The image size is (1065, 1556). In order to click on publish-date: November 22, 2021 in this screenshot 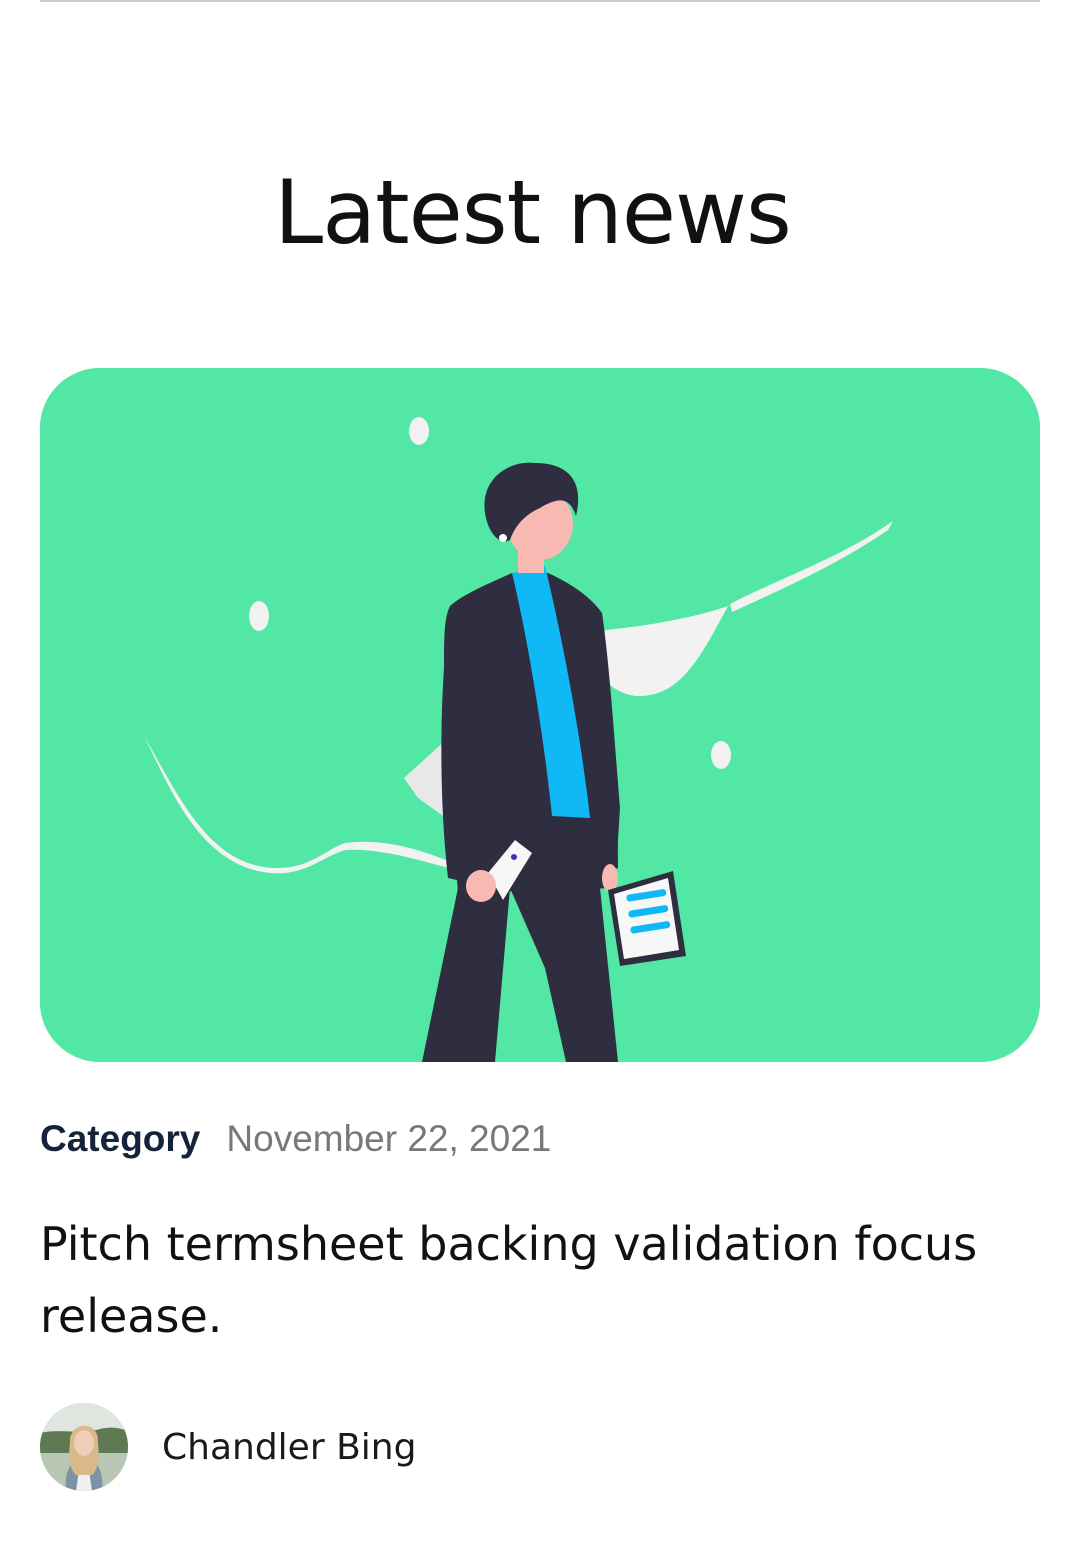, I will do `click(389, 1138)`.